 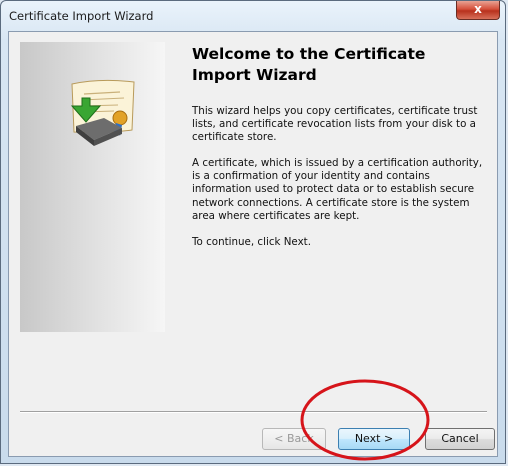 I want to click on cancel-button: Cancel, so click(x=460, y=439).